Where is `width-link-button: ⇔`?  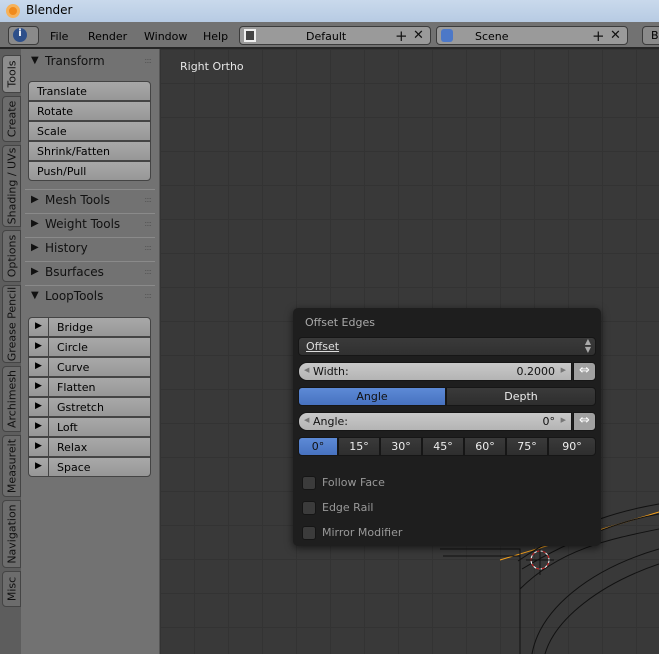 width-link-button: ⇔ is located at coordinates (584, 371).